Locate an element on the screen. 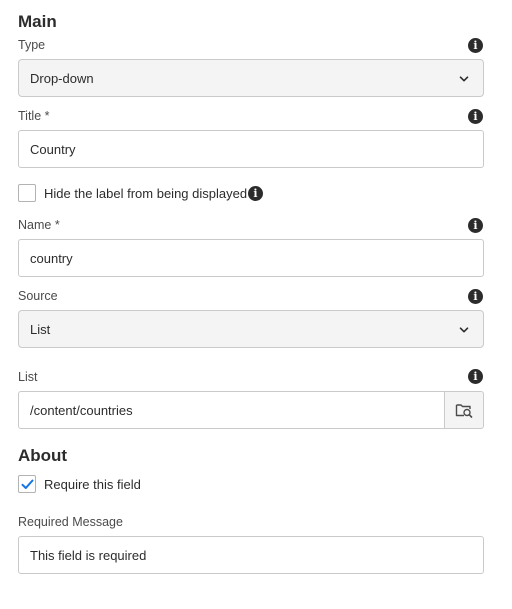 The height and width of the screenshot is (609, 512). require-field-checkbox is located at coordinates (27, 484).